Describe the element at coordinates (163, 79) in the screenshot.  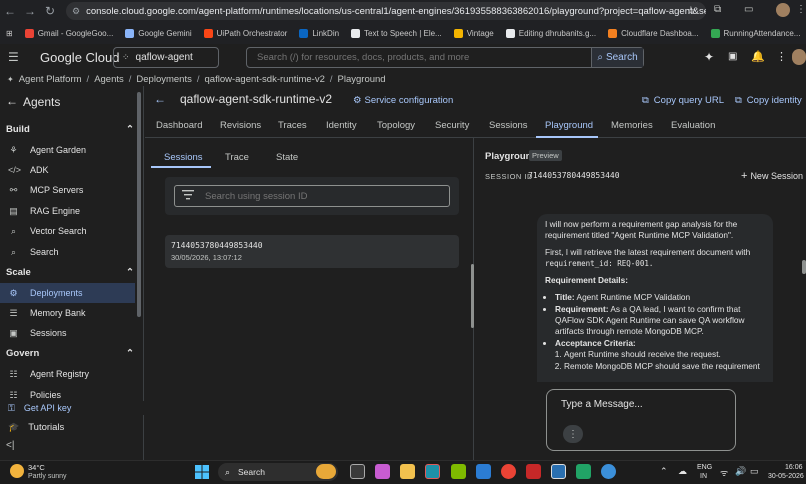
I see `breadcrumb-item: Deployments` at that location.